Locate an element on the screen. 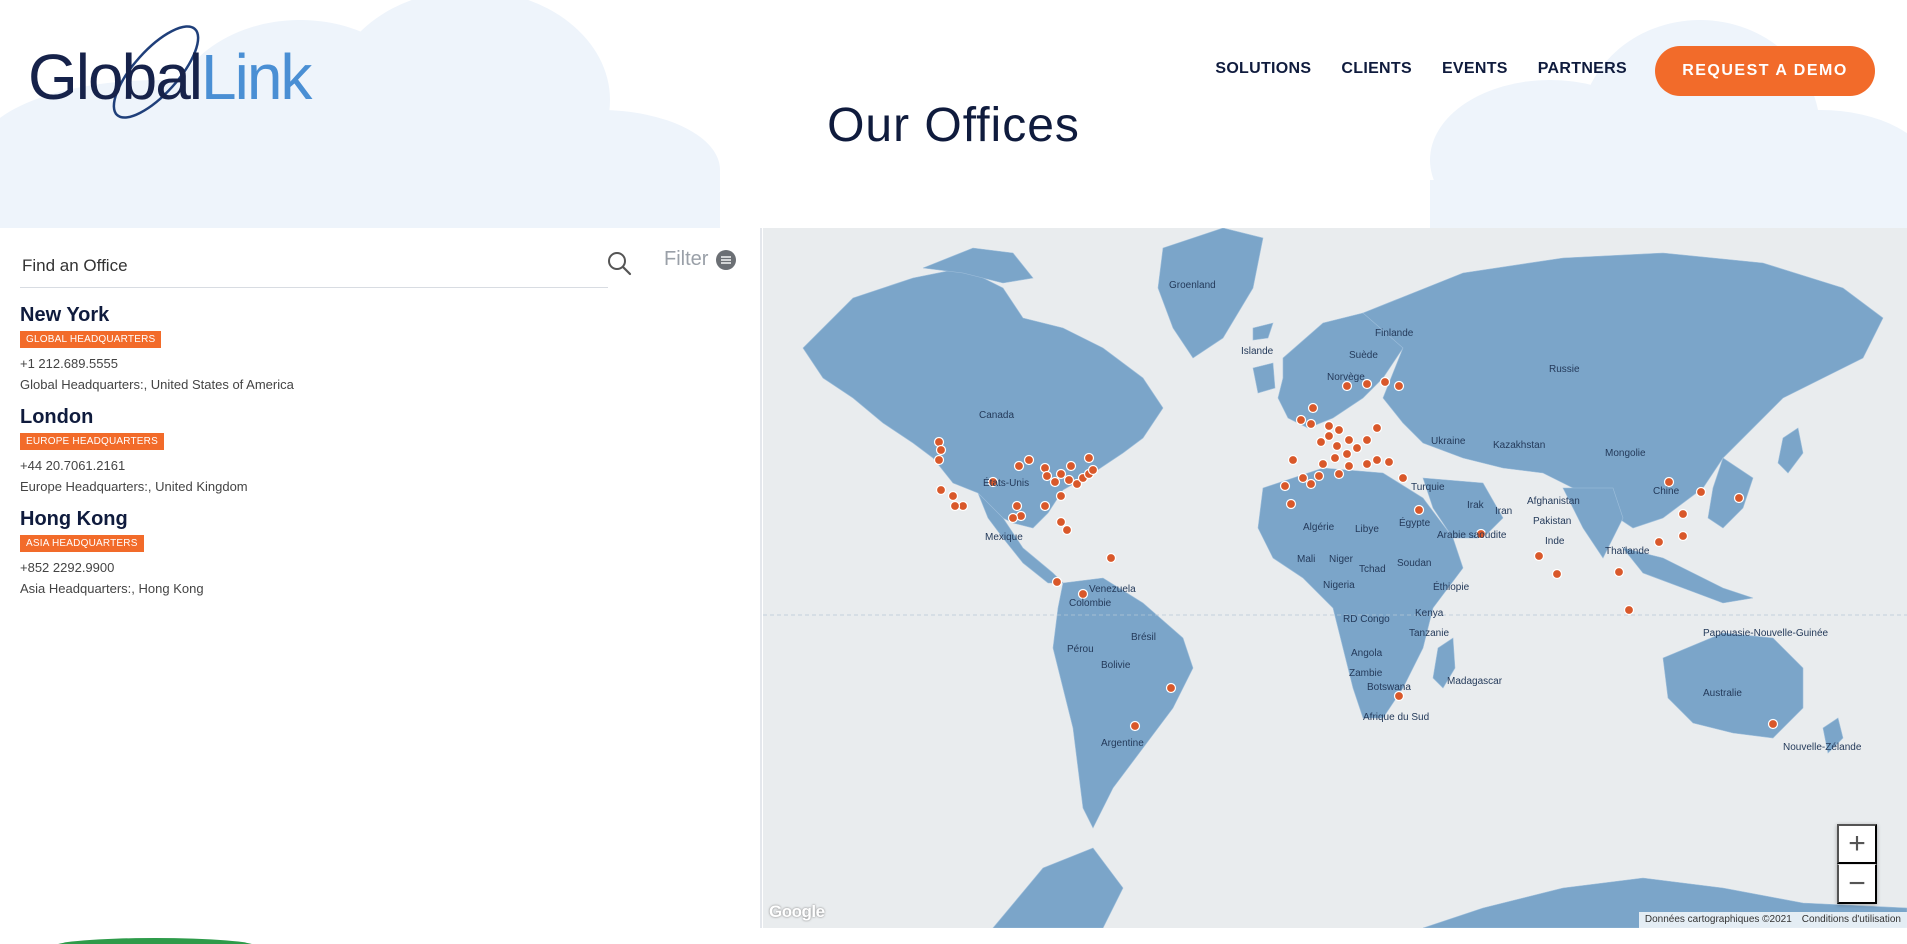 The height and width of the screenshot is (944, 1907). office-phone: +852 2292.9900 is located at coordinates (112, 567).